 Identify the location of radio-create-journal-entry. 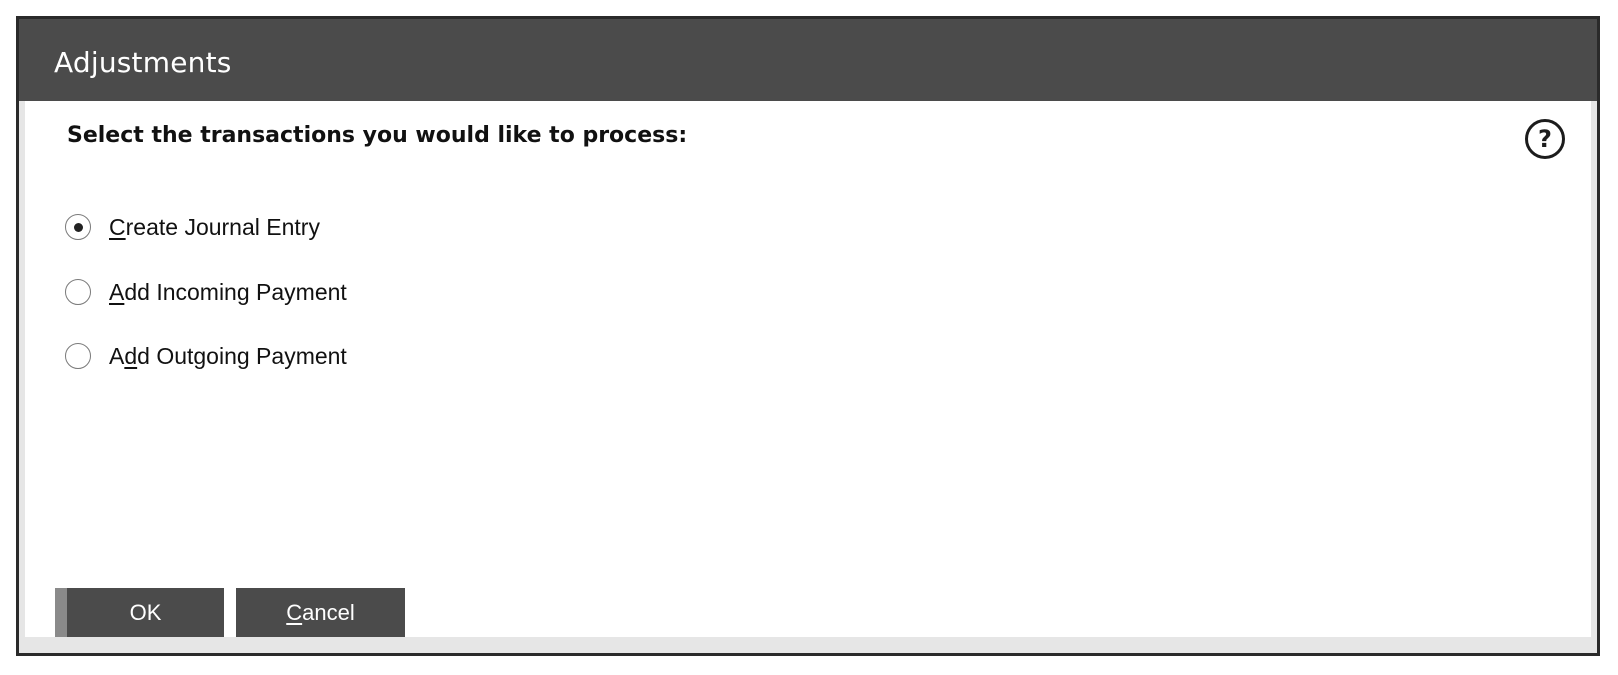
(78, 227).